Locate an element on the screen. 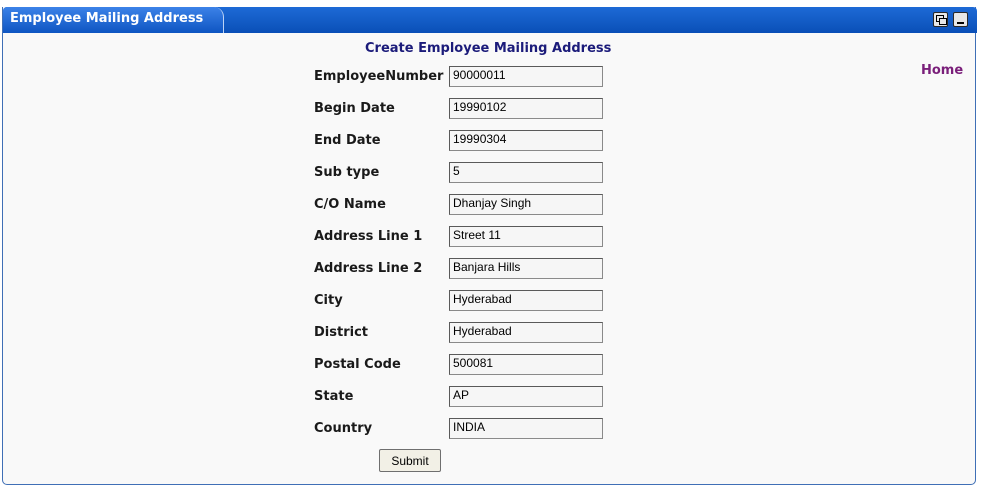  form-row-co-name: C/O Name Dhanjay Singh is located at coordinates (464, 205).